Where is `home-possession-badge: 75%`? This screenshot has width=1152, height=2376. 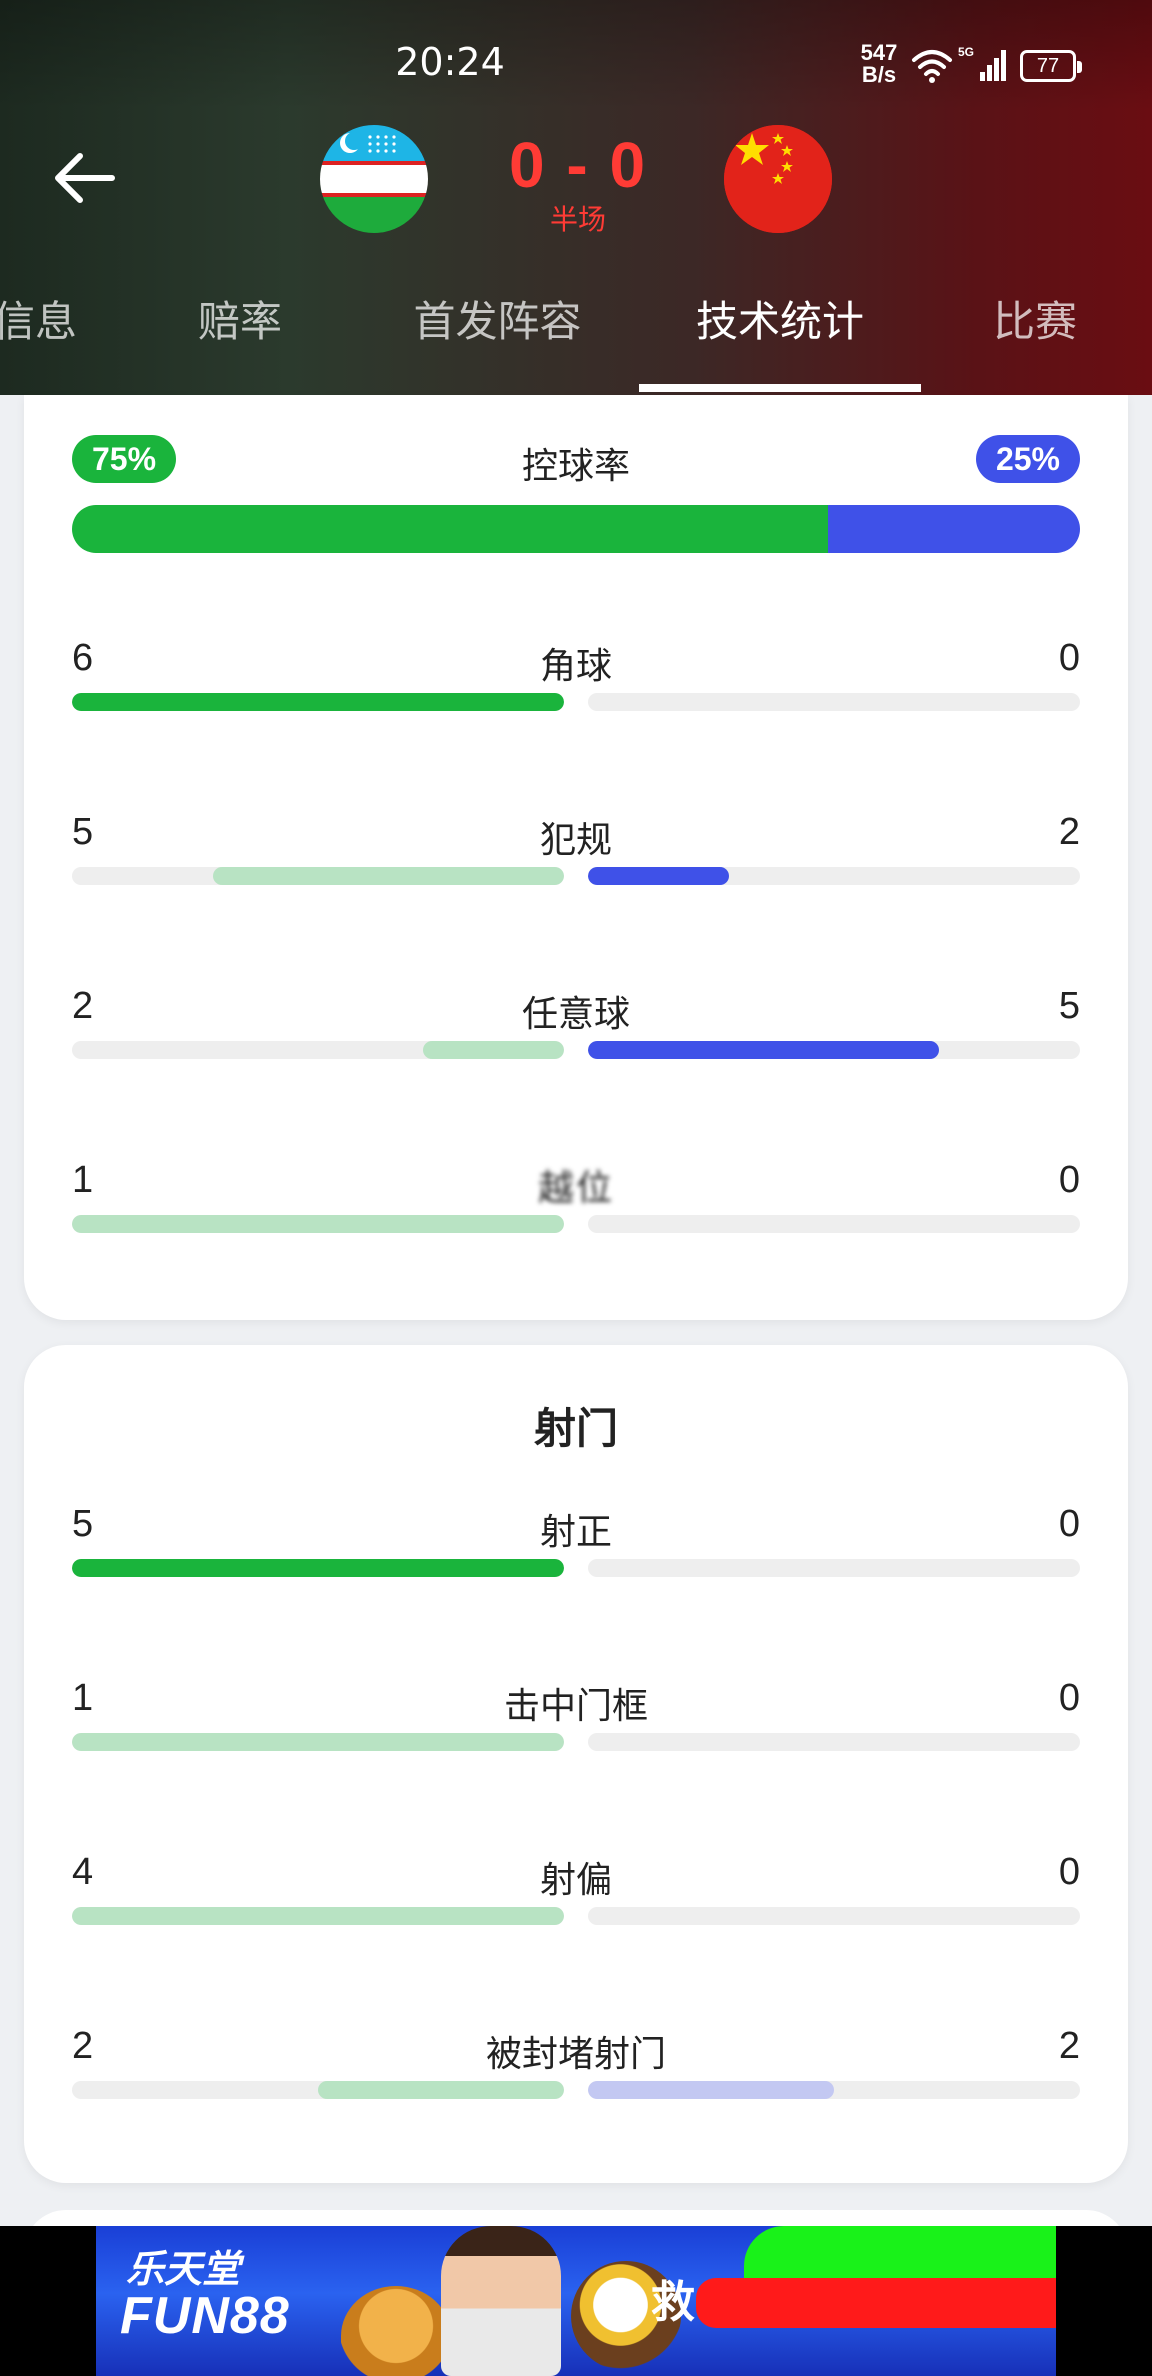 home-possession-badge: 75% is located at coordinates (124, 459).